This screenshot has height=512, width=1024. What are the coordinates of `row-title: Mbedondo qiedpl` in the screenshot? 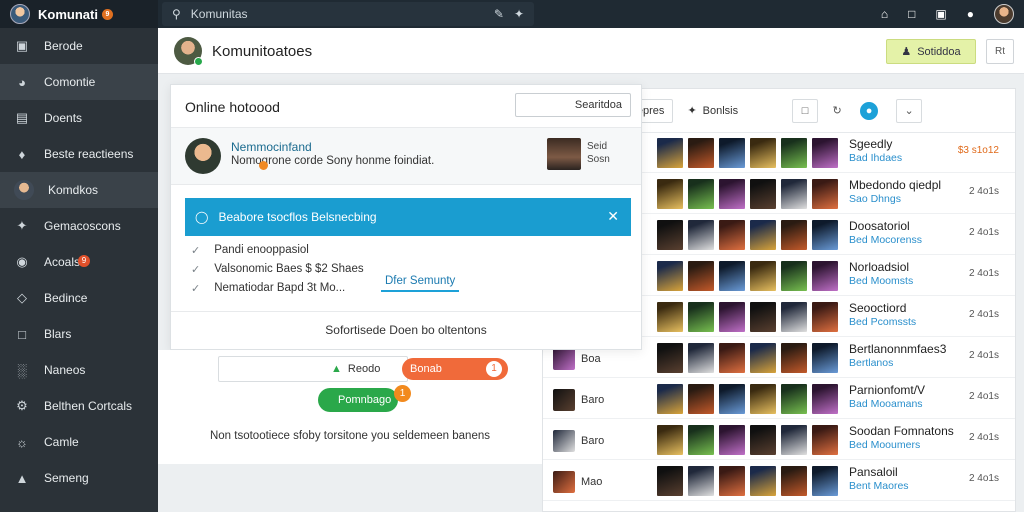 It's located at (895, 185).